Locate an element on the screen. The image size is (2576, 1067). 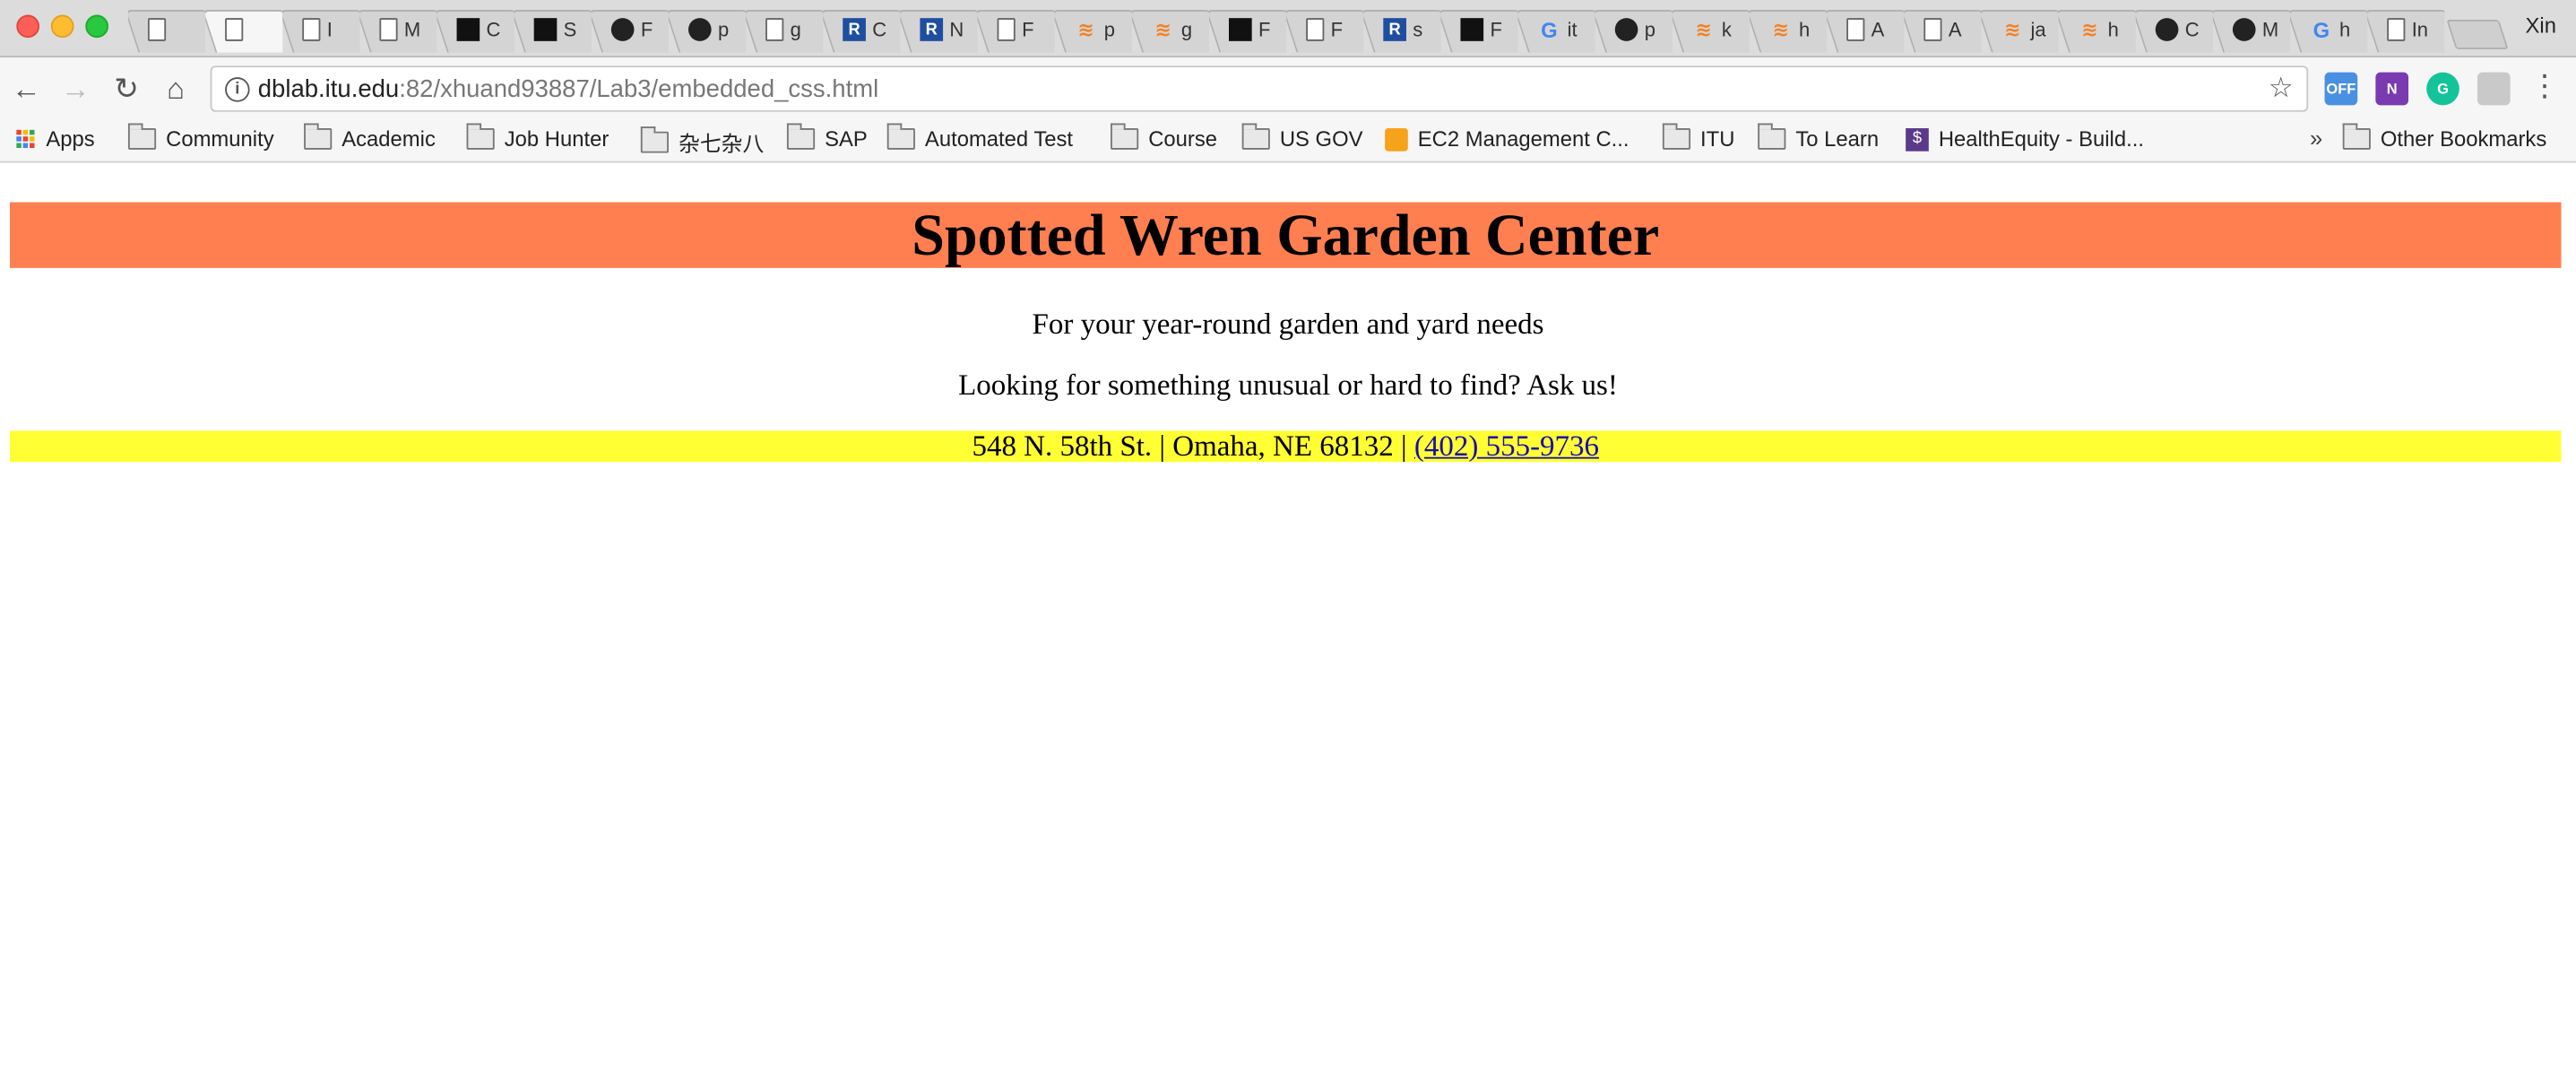
page-title: Spotted Wren Garden Center is located at coordinates (1286, 235).